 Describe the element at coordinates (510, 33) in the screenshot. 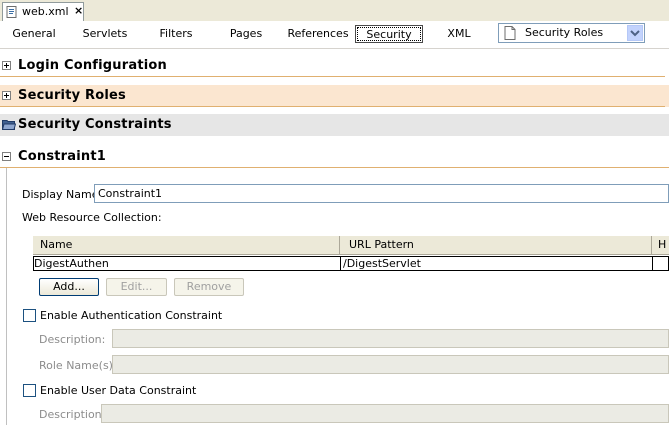

I see `document-icon` at that location.